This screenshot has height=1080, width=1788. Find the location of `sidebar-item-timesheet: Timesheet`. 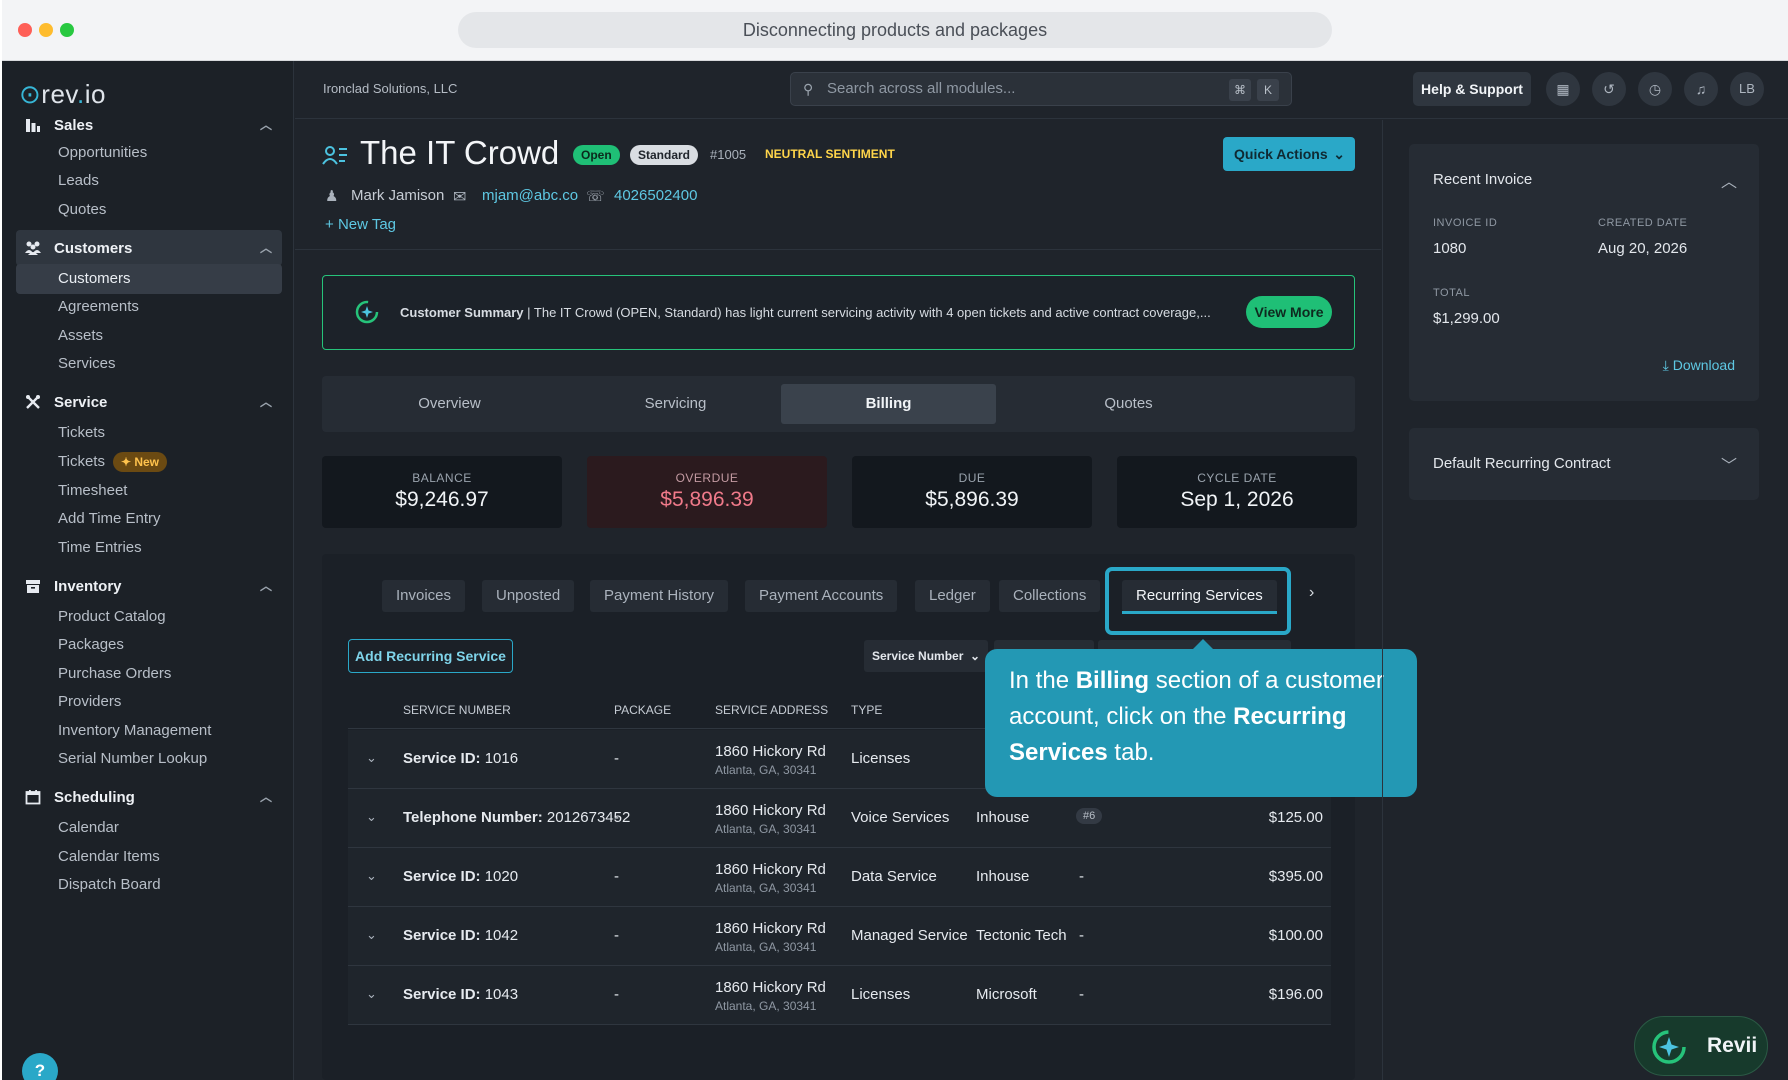

sidebar-item-timesheet: Timesheet is located at coordinates (149, 491).